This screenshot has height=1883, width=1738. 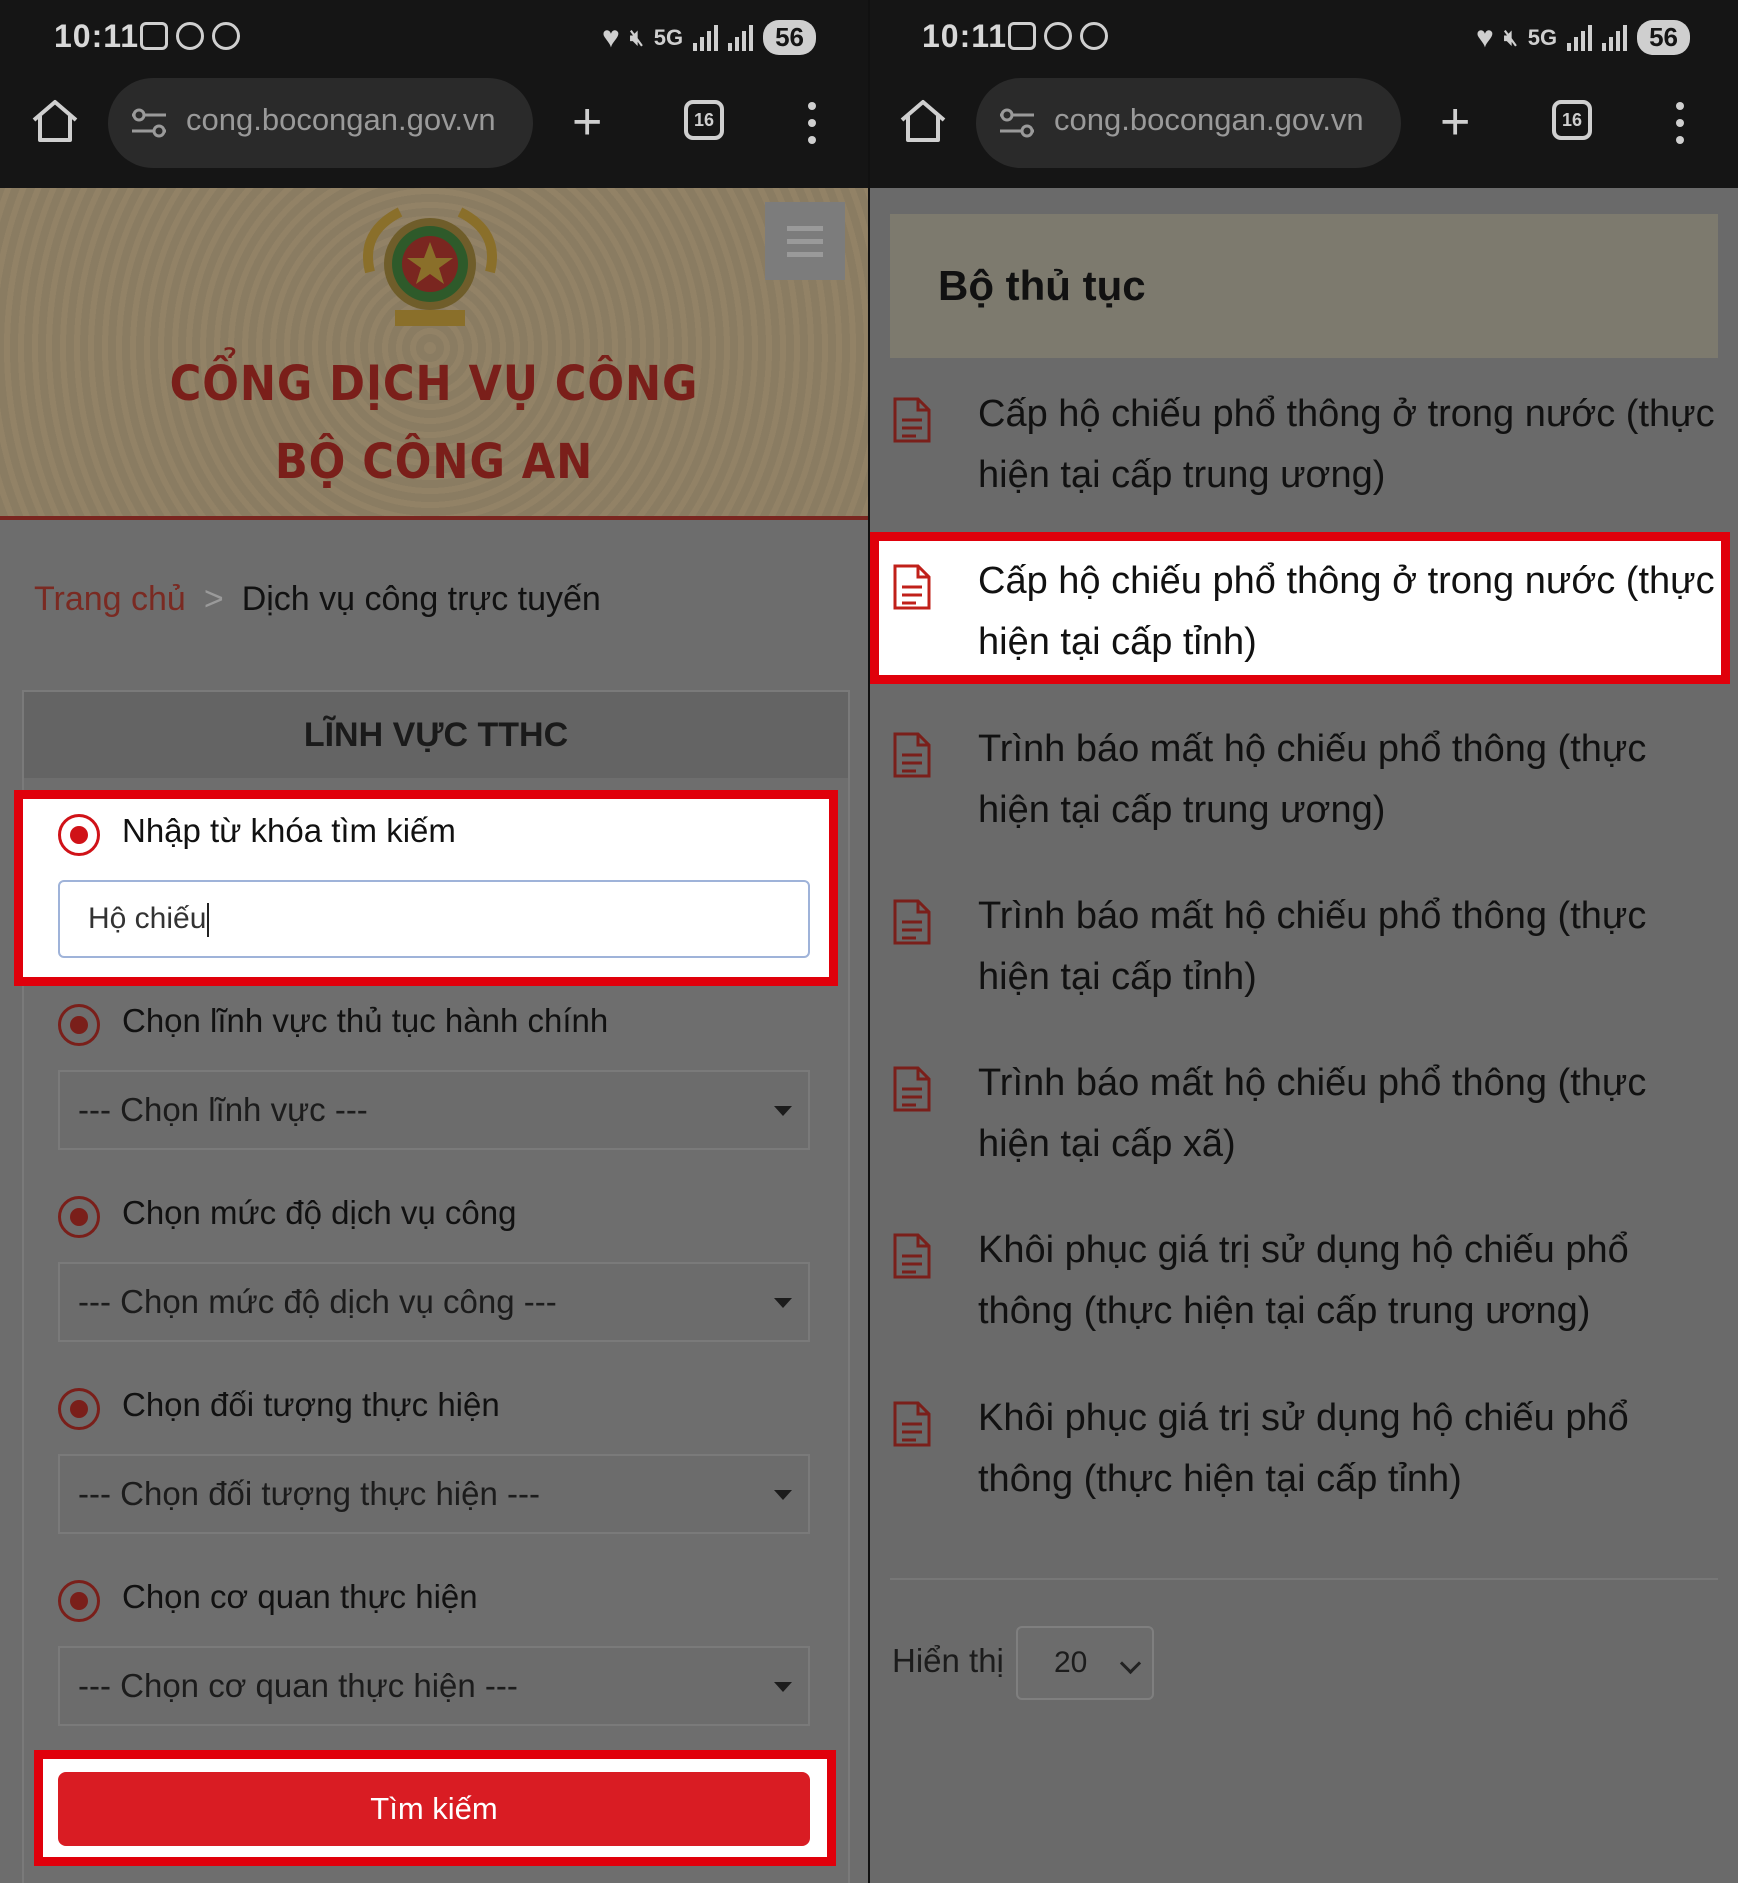 What do you see at coordinates (434, 1809) in the screenshot?
I see `search-button: Tìm kiếm` at bounding box center [434, 1809].